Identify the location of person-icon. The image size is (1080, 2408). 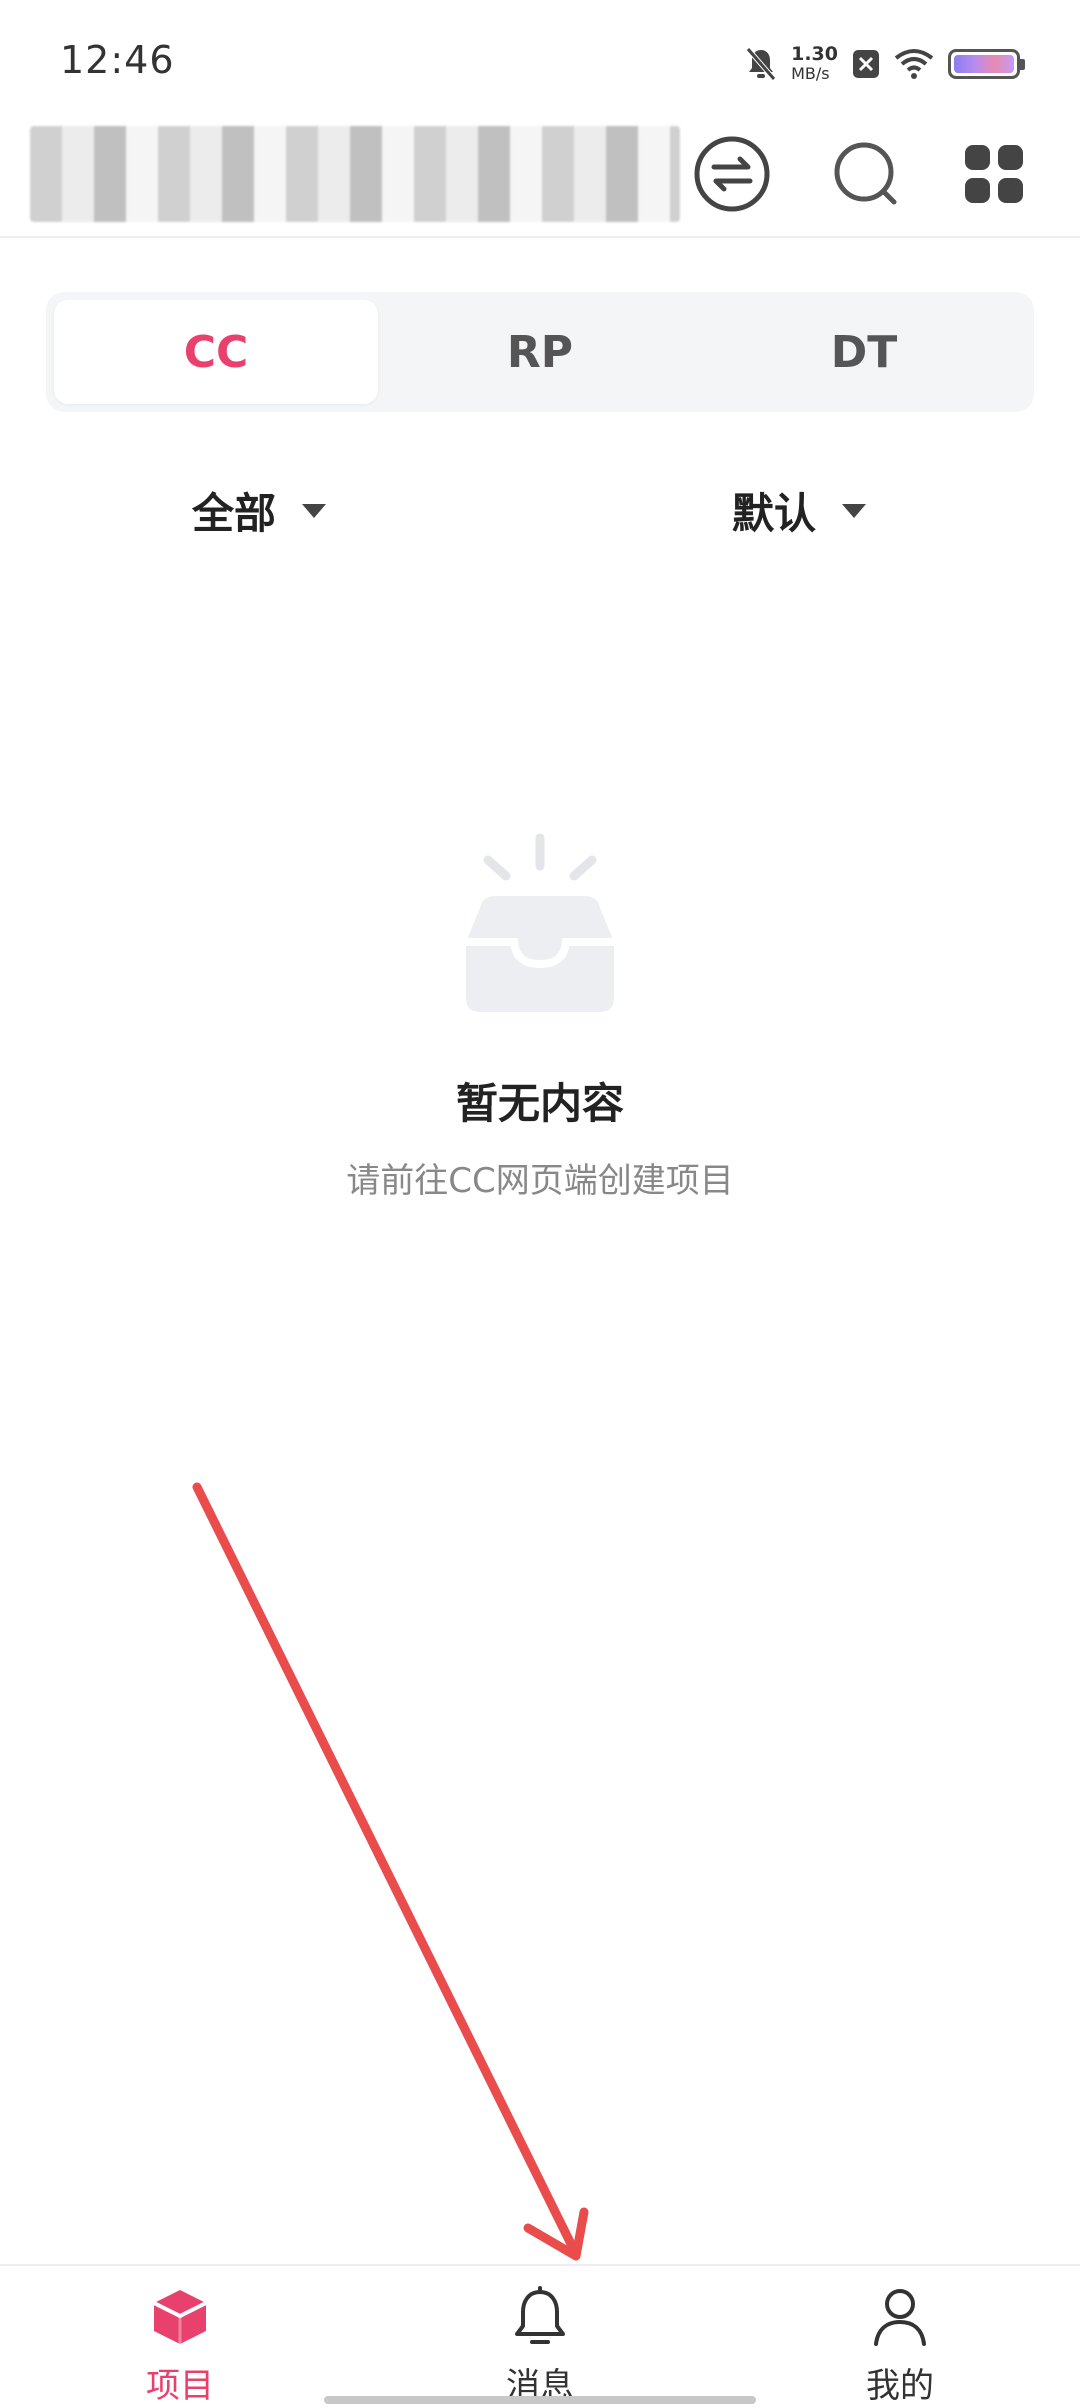
(900, 2317).